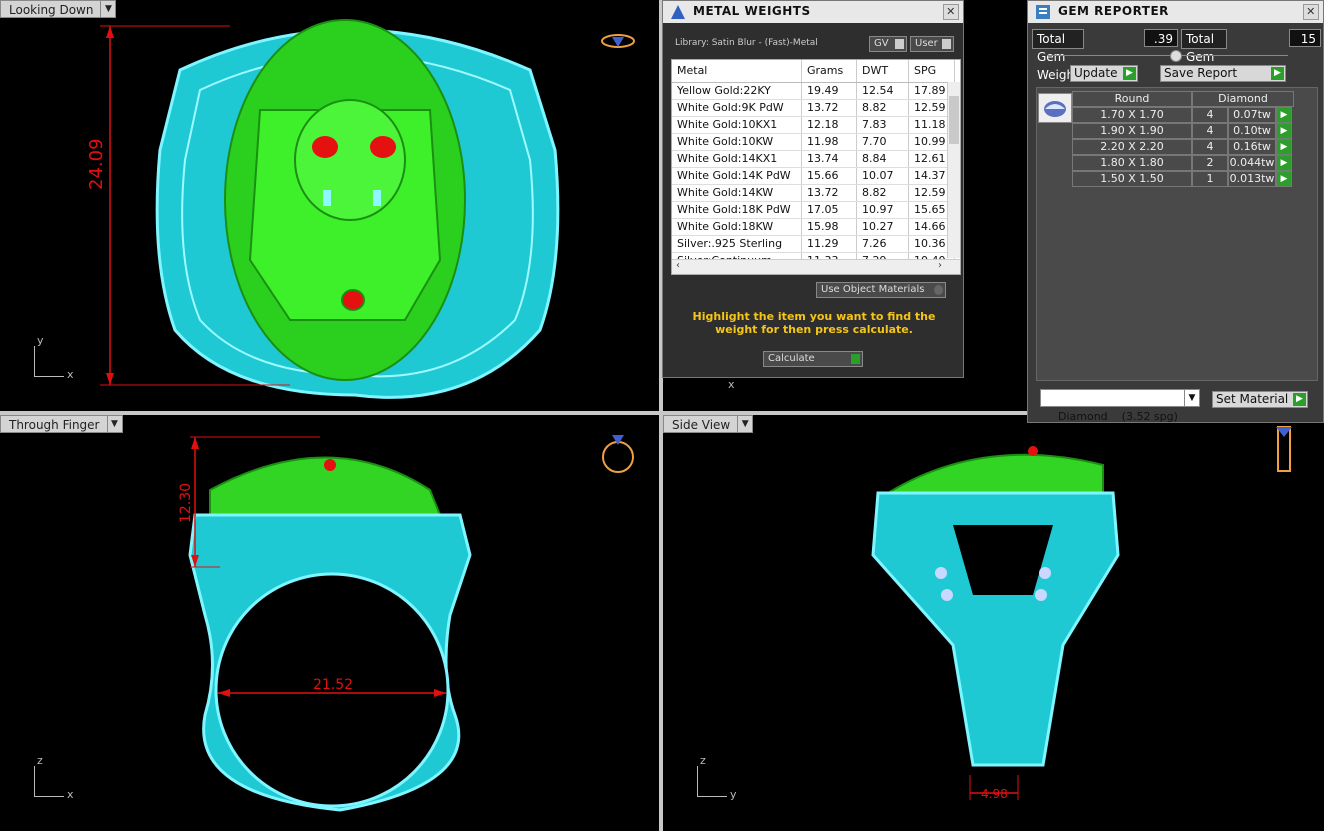  What do you see at coordinates (1043, 12) in the screenshot?
I see `gem-report-icon` at bounding box center [1043, 12].